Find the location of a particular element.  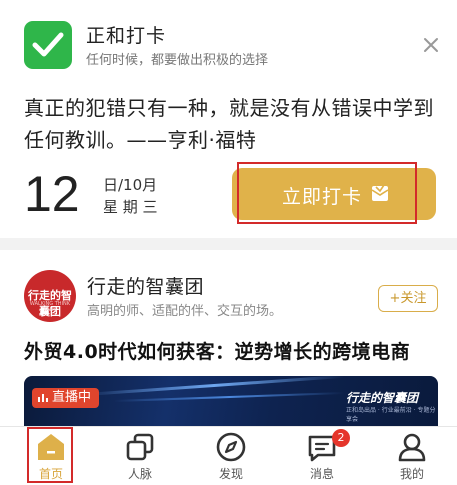

live-badge: 直播中 is located at coordinates (66, 398).